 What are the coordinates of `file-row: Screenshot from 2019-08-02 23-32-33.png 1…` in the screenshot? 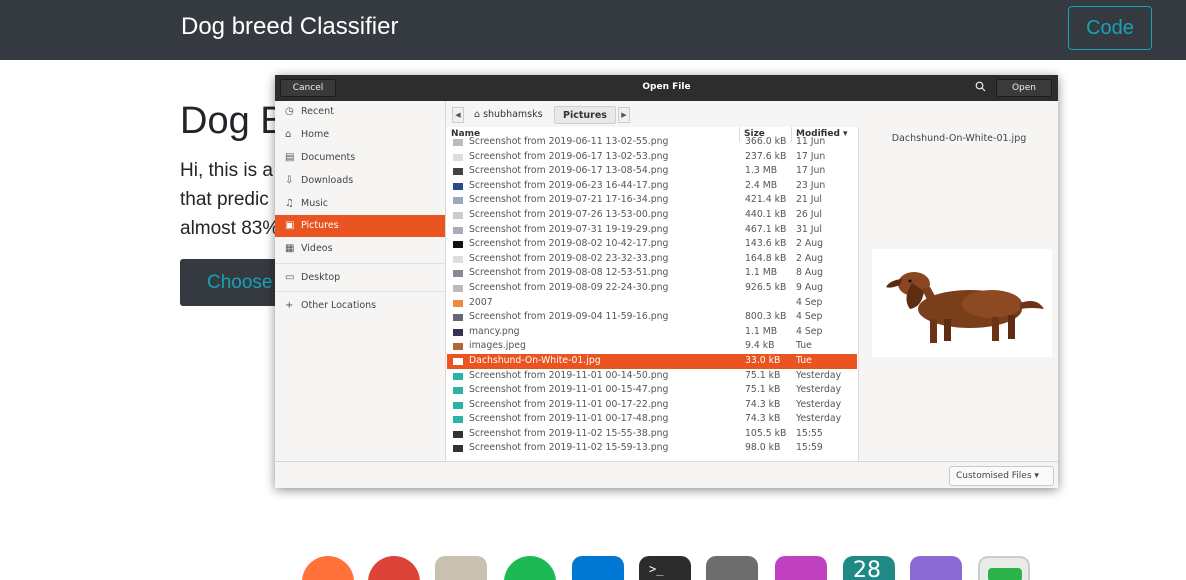 It's located at (652, 259).